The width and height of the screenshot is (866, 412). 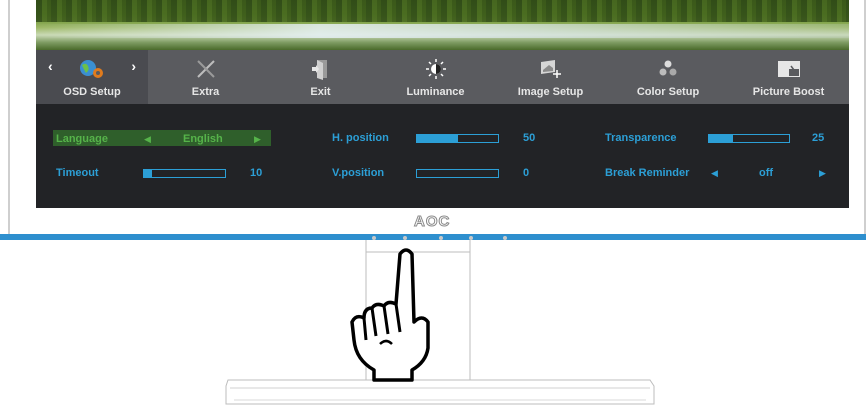 What do you see at coordinates (320, 92) in the screenshot?
I see `tab-label: Exit` at bounding box center [320, 92].